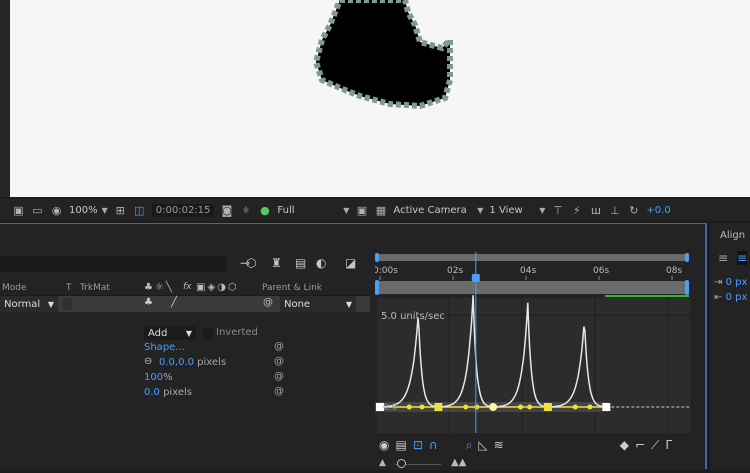 The height and width of the screenshot is (473, 750). I want to click on layer-search-input, so click(113, 264).